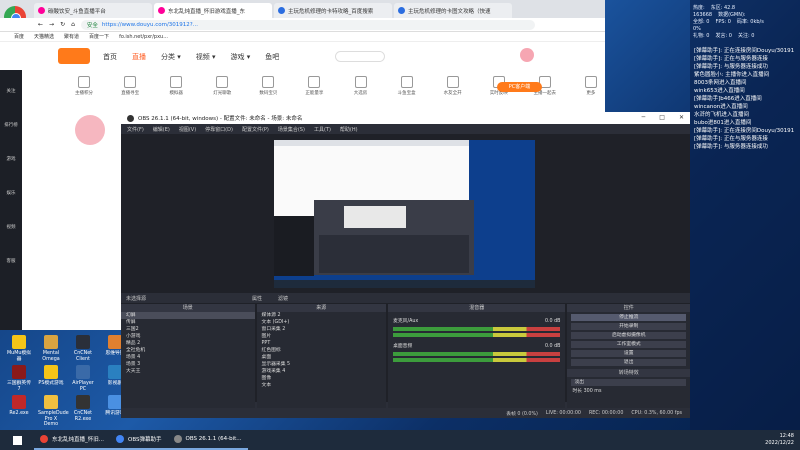  I want to click on obs-menu-item: 停靠窗口(D), so click(219, 129).